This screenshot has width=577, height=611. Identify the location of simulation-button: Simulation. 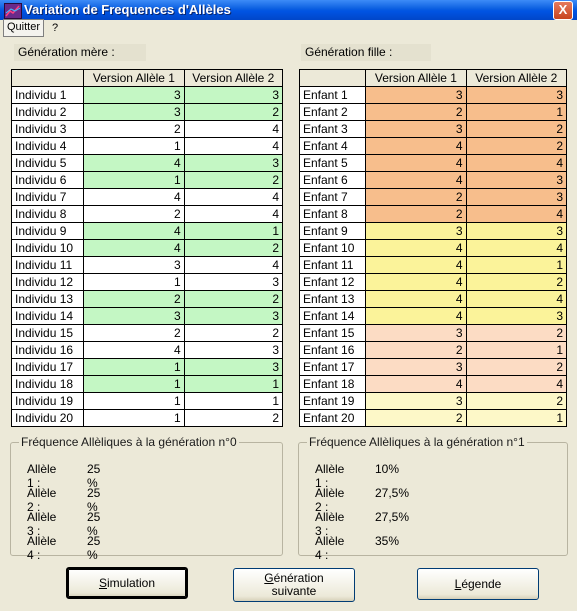
(127, 583).